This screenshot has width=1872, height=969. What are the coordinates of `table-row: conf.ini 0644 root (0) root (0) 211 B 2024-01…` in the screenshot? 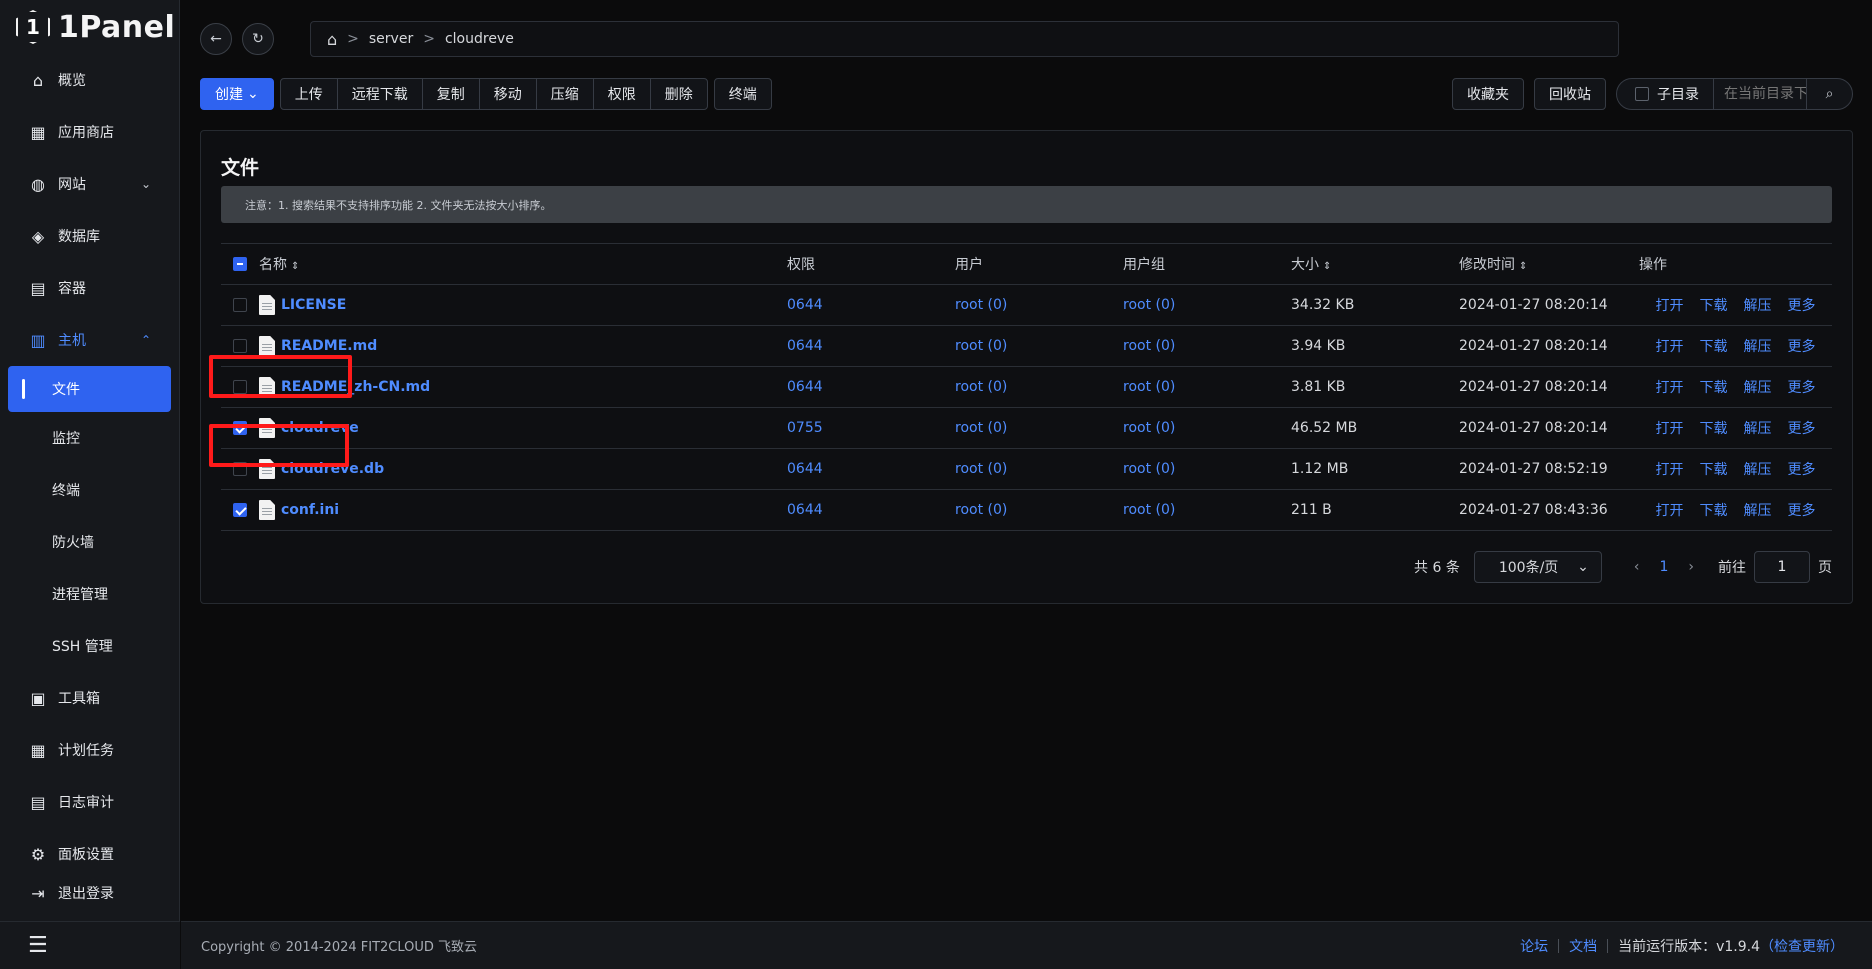 It's located at (1026, 510).